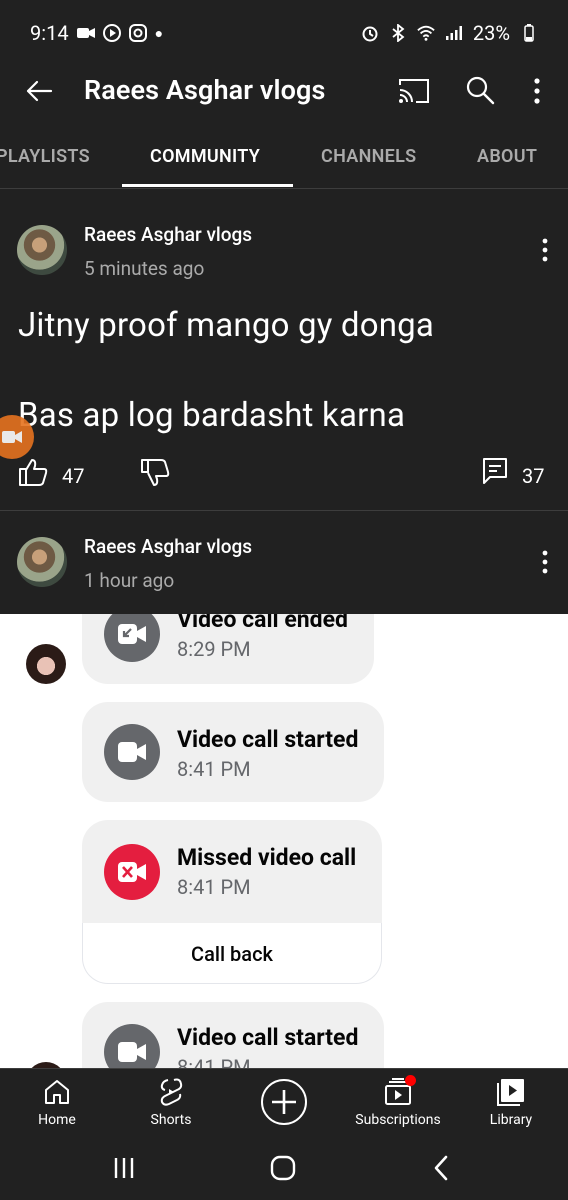  I want to click on media-icon, so click(111, 33).